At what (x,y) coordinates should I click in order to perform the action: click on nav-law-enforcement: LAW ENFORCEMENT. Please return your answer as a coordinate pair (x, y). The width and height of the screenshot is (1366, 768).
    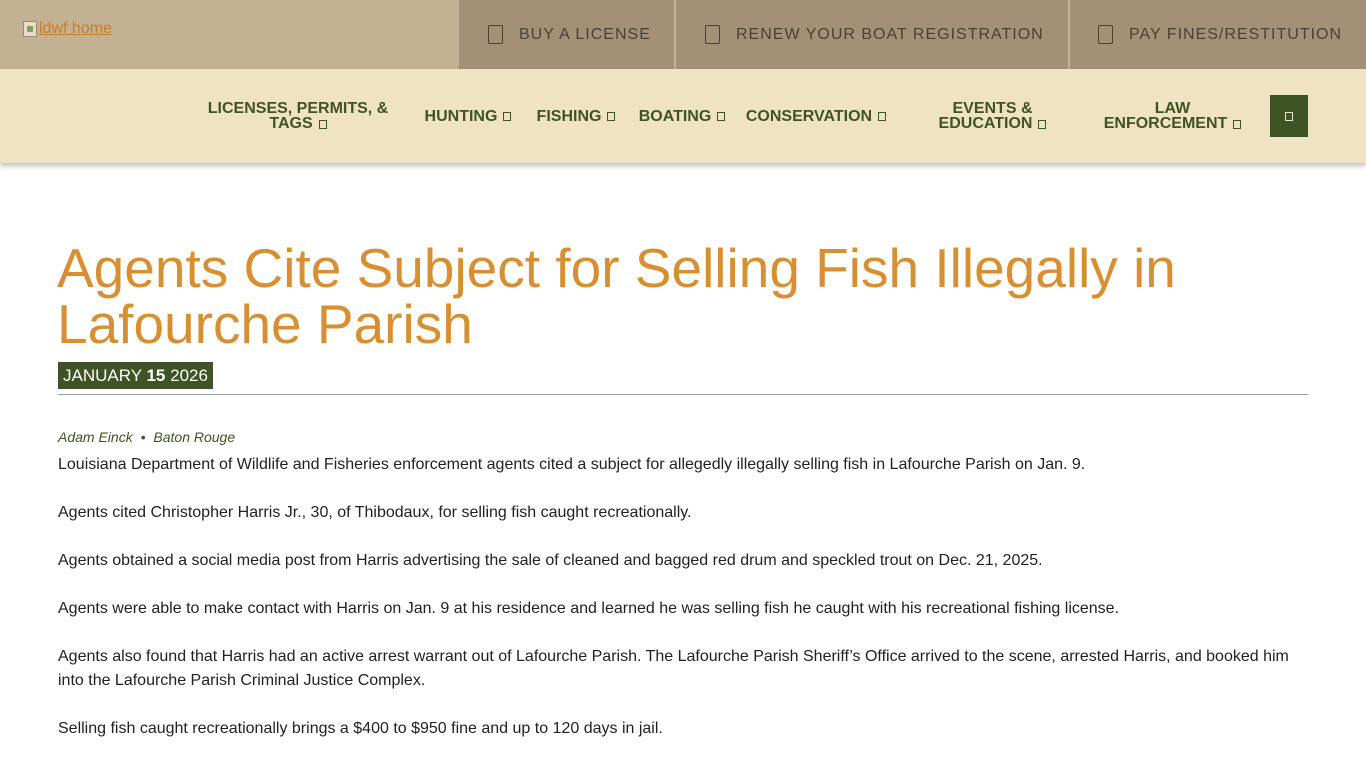
    Looking at the image, I should click on (1172, 116).